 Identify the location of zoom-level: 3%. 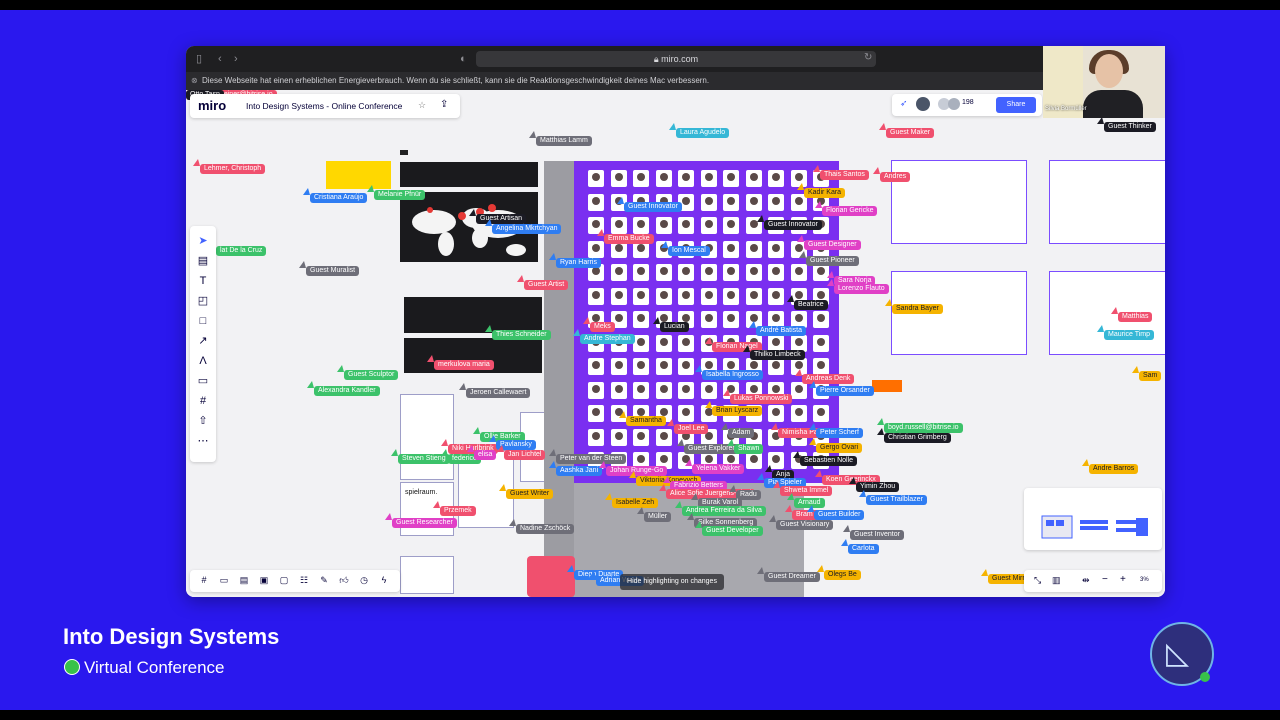
(1144, 580).